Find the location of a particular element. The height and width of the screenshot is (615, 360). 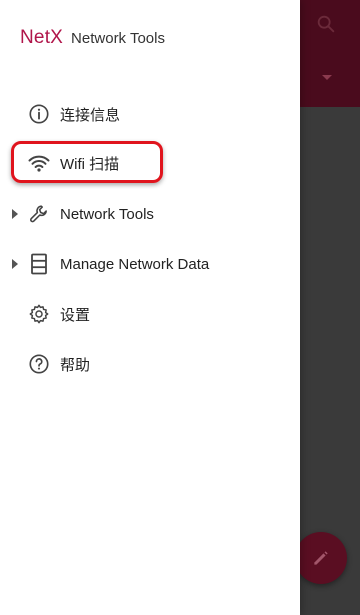

gear-icon is located at coordinates (39, 314).